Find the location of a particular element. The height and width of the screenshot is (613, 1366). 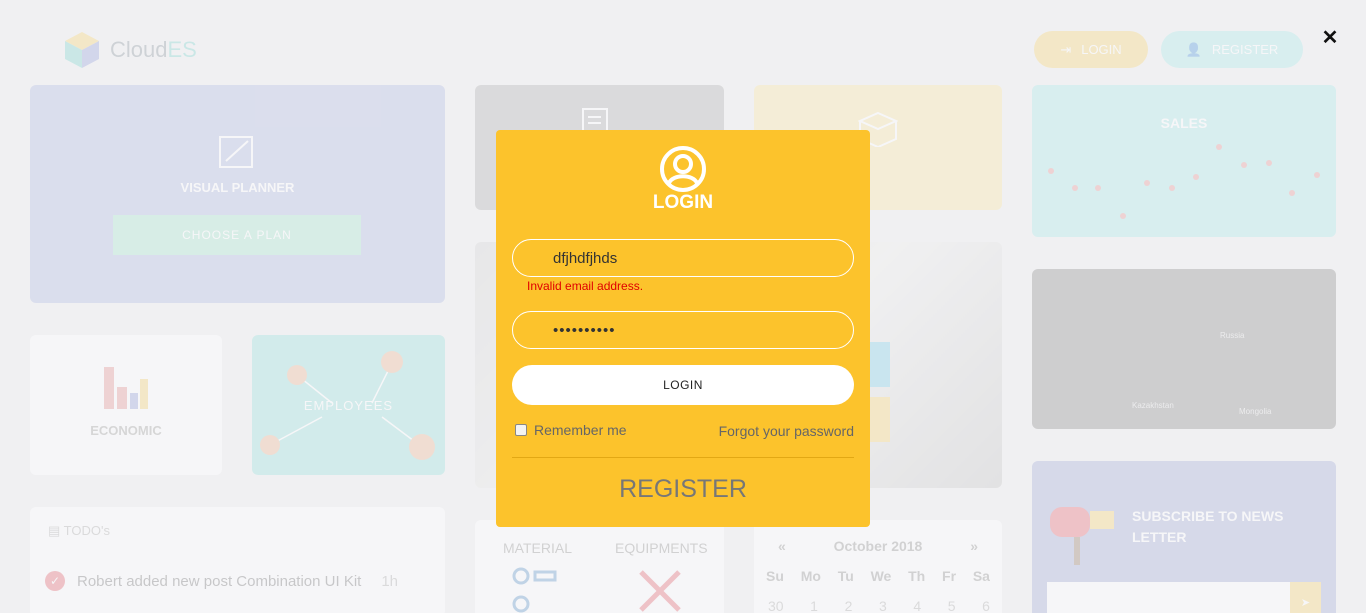

remember-me: Remember me is located at coordinates (571, 430).